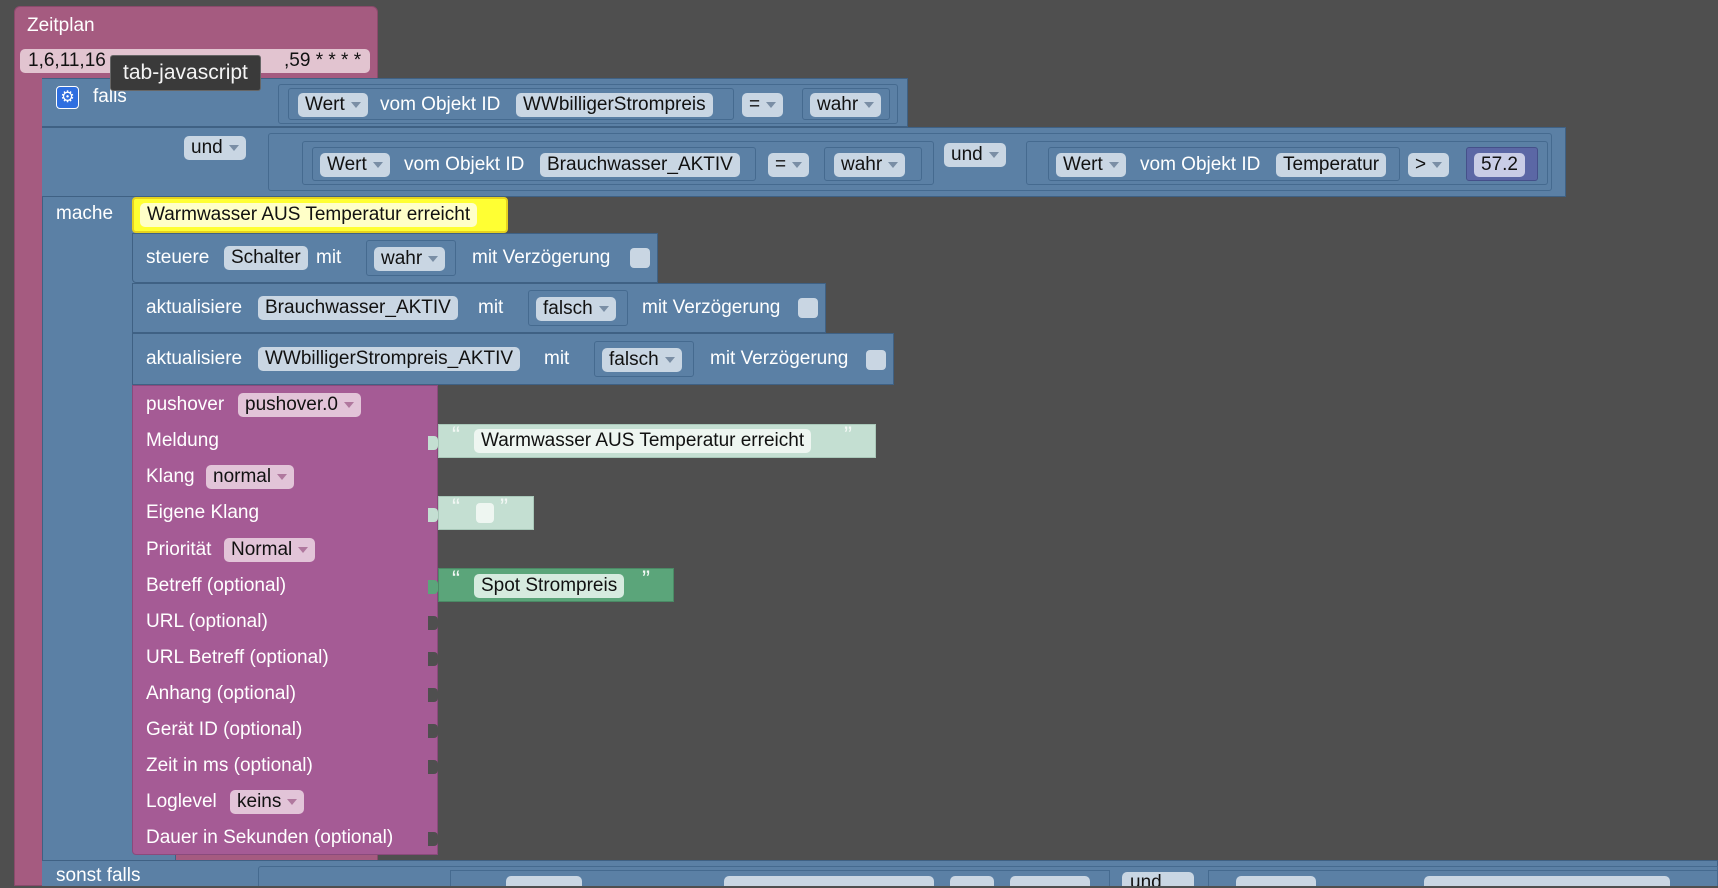 The height and width of the screenshot is (888, 1718). I want to click on pushover-sound-label: Klang, so click(170, 476).